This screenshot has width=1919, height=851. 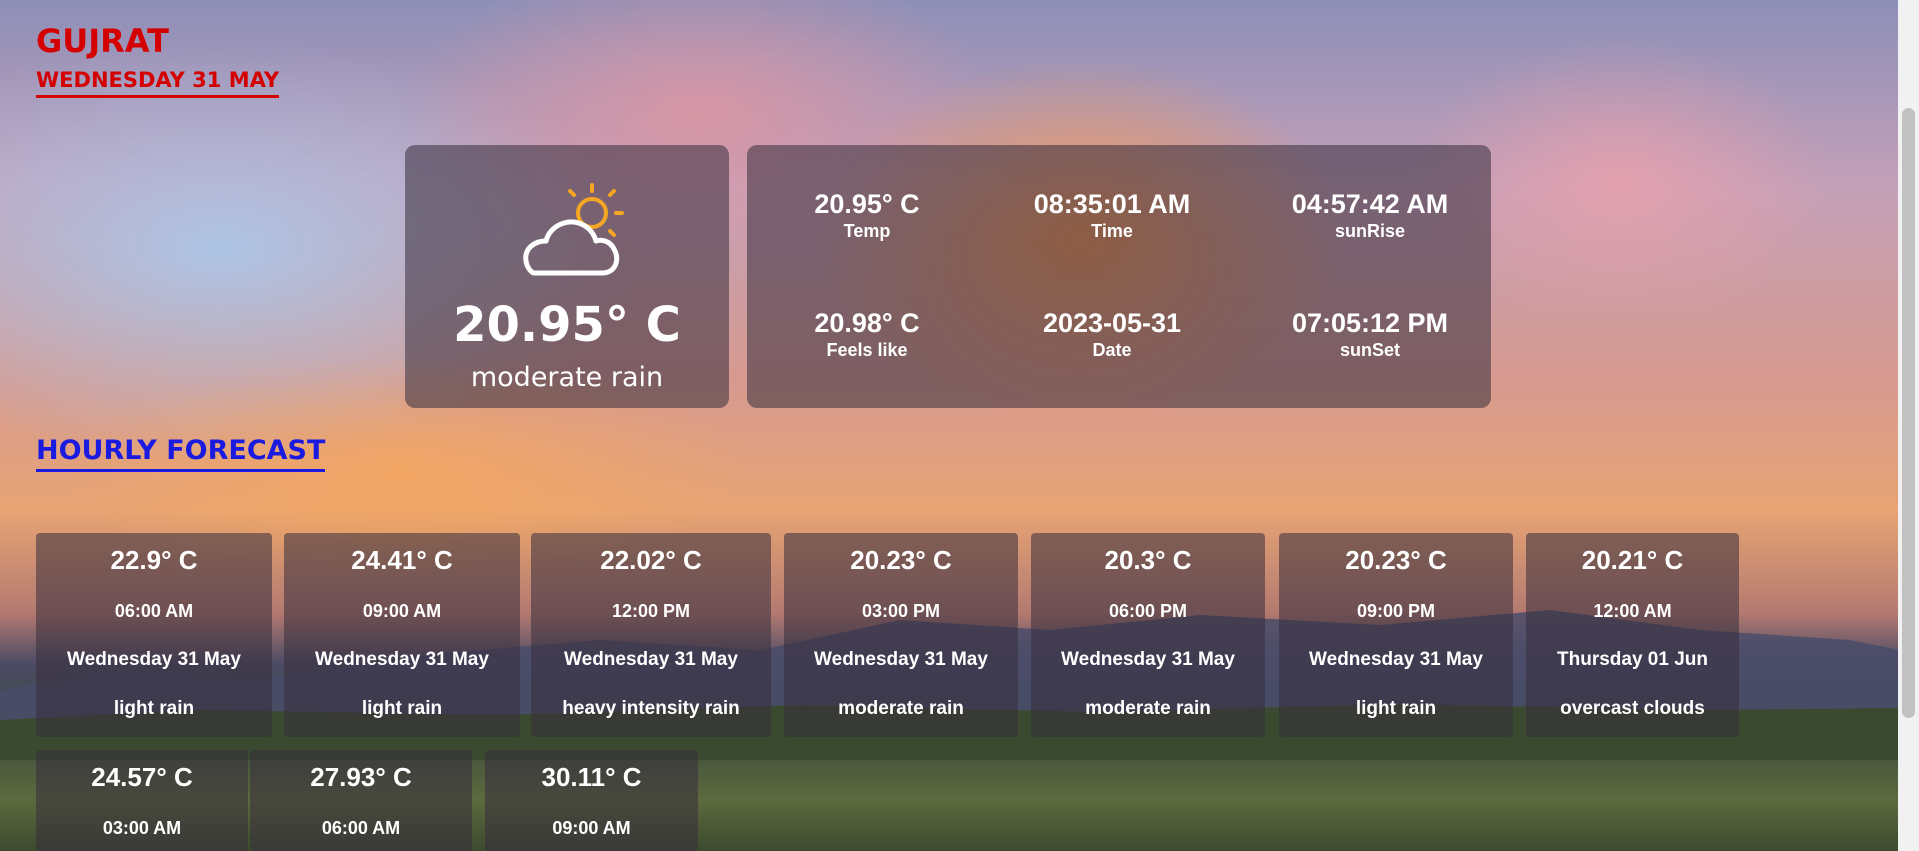 What do you see at coordinates (1369, 350) in the screenshot?
I see `detail-label: sunSet` at bounding box center [1369, 350].